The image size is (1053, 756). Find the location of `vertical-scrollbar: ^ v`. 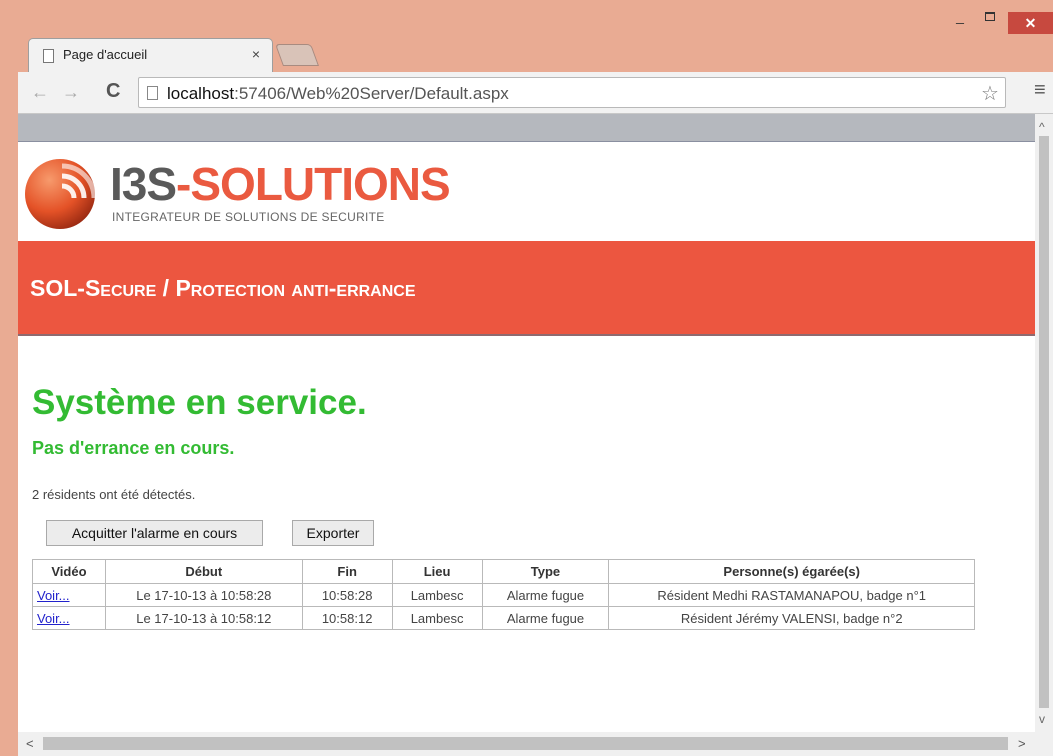

vertical-scrollbar: ^ v is located at coordinates (1044, 423).